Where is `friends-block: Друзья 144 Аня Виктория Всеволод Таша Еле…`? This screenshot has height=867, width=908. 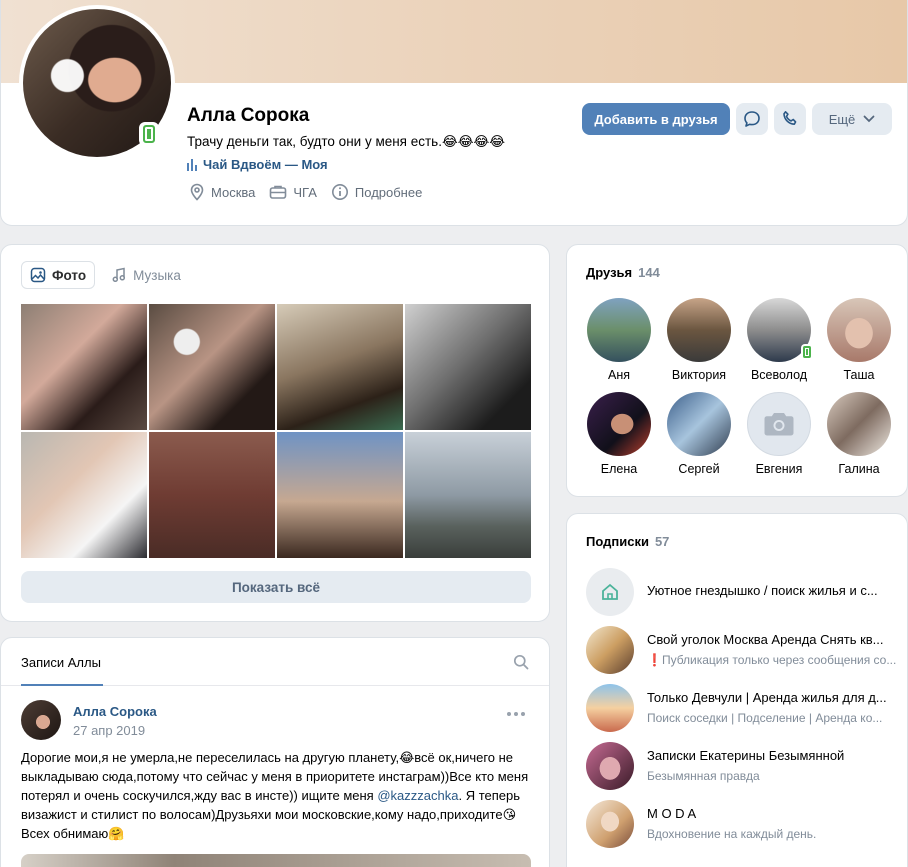
friends-block: Друзья 144 Аня Виктория Всеволод Таша Еле… is located at coordinates (737, 370).